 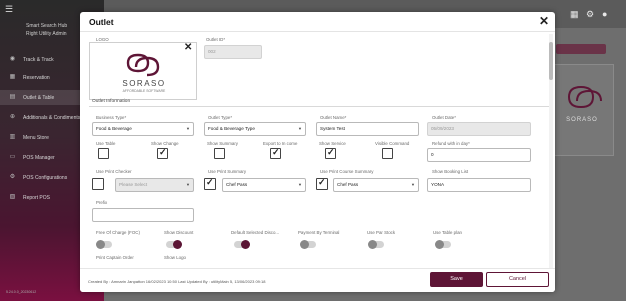 What do you see at coordinates (233, 52) in the screenshot?
I see `outlet-id-field: 002` at bounding box center [233, 52].